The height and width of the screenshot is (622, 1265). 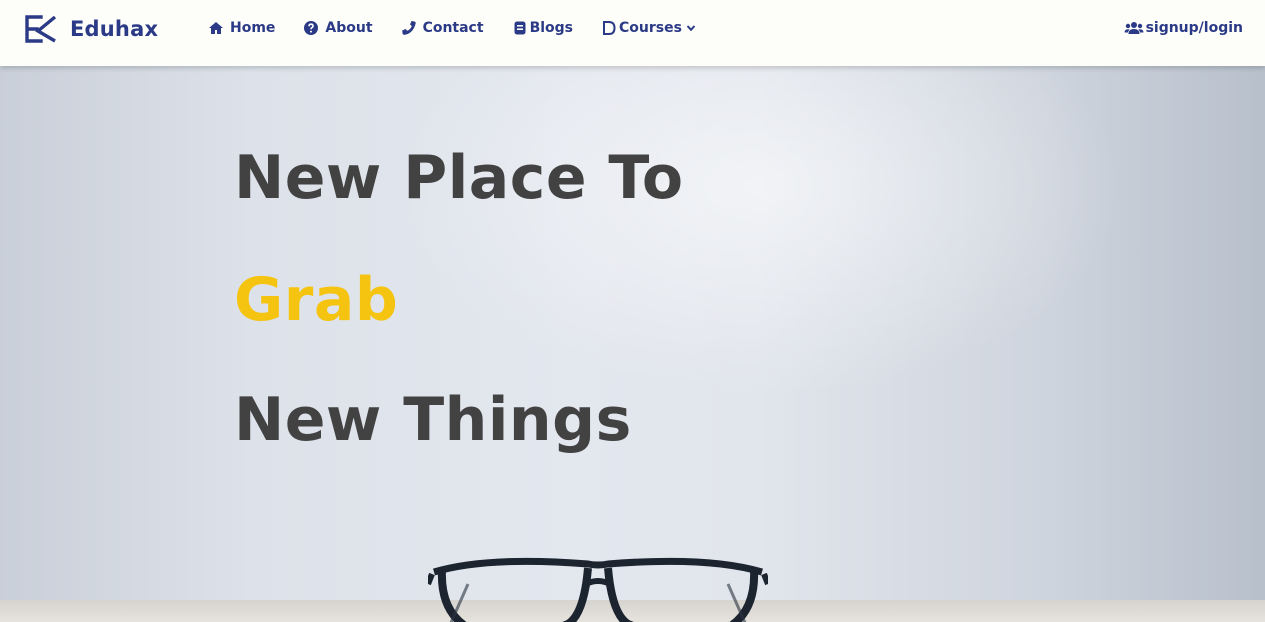 I want to click on brand-link: Eduhax, so click(x=91, y=29).